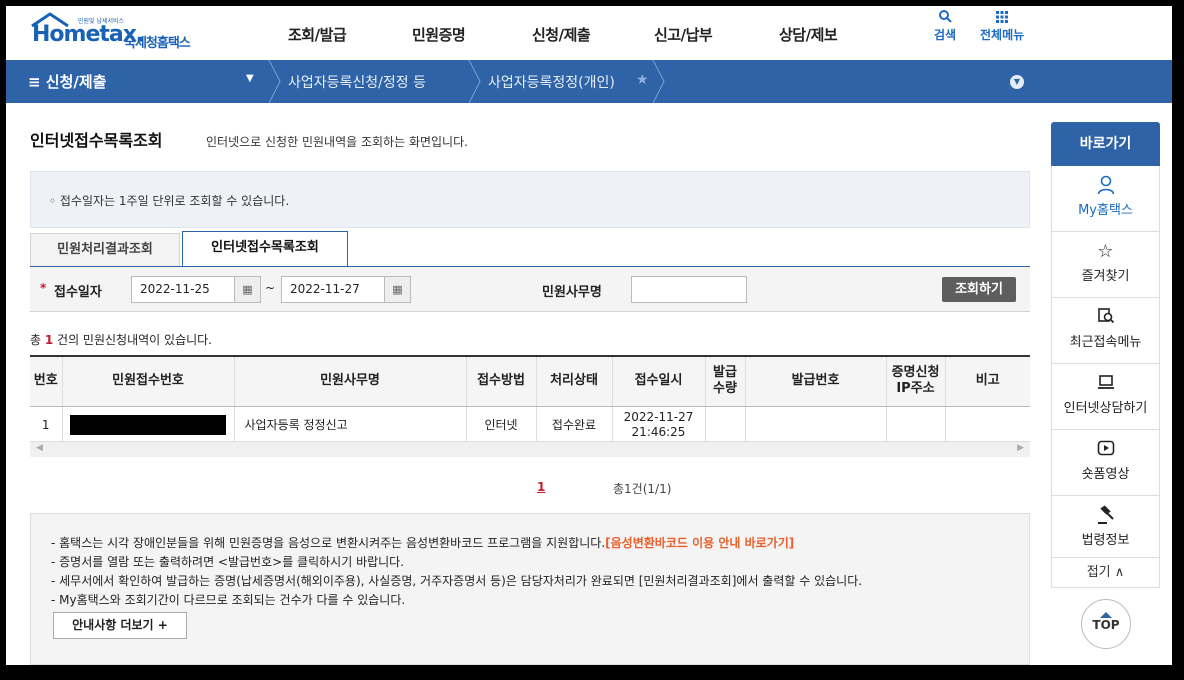 This screenshot has height=680, width=1184. I want to click on cell-no: 1, so click(46, 425).